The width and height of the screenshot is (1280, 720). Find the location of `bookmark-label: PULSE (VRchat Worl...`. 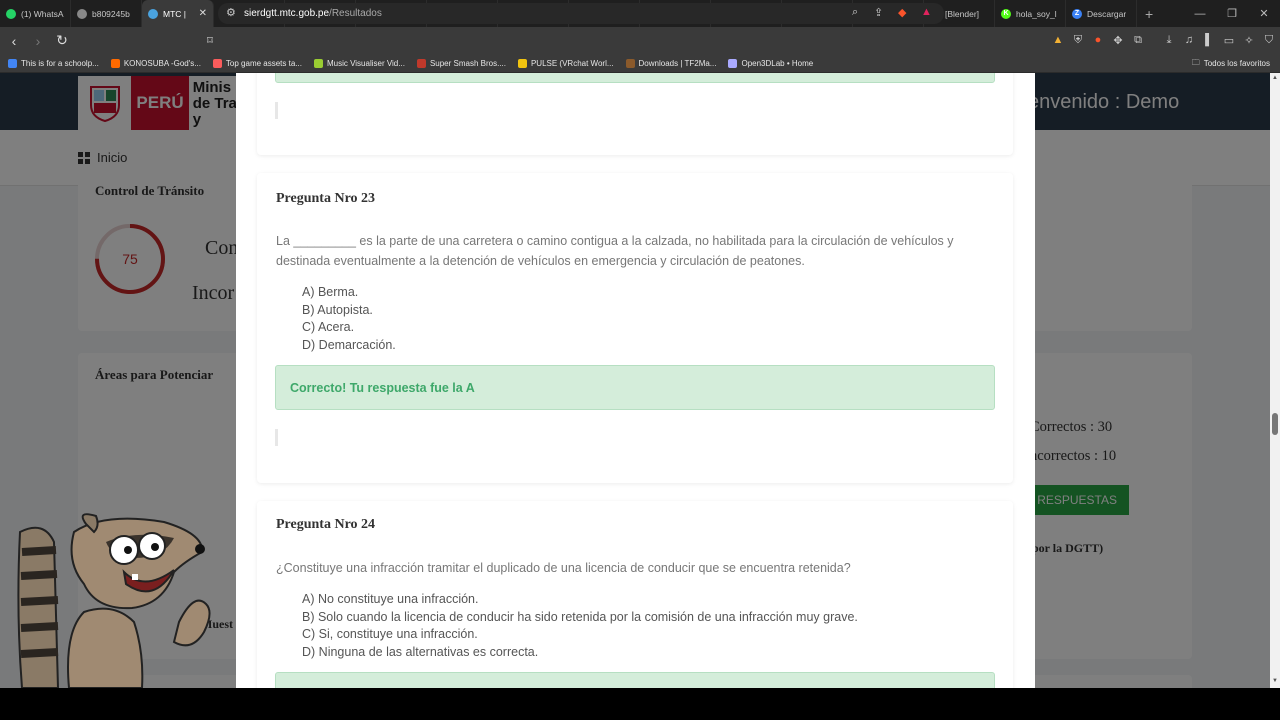

bookmark-label: PULSE (VRchat Worl... is located at coordinates (572, 63).